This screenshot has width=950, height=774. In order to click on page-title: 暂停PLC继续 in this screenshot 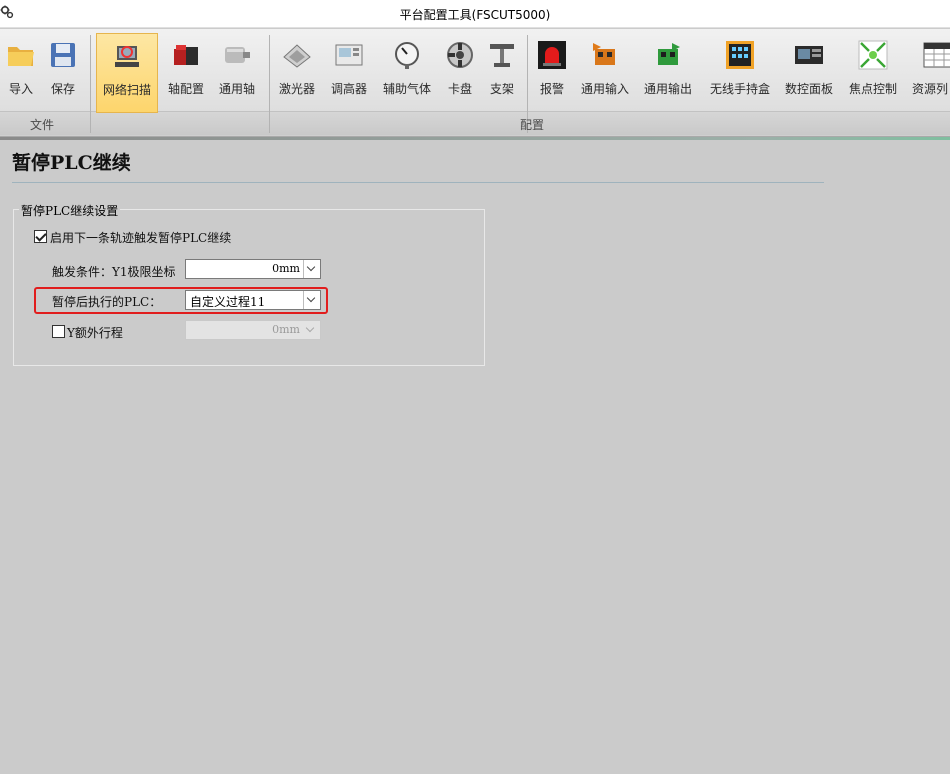, I will do `click(71, 163)`.